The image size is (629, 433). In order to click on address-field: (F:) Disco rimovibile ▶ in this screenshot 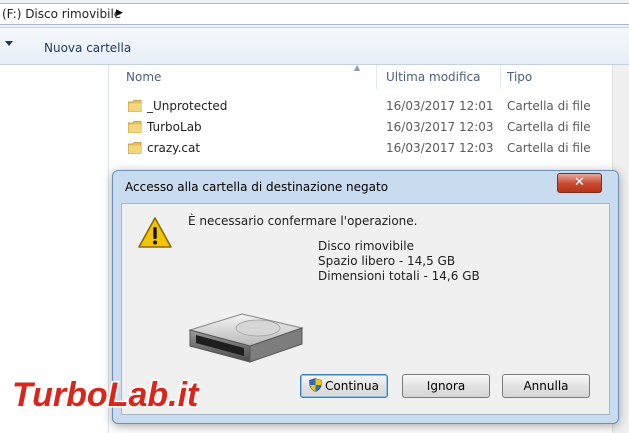, I will do `click(314, 14)`.